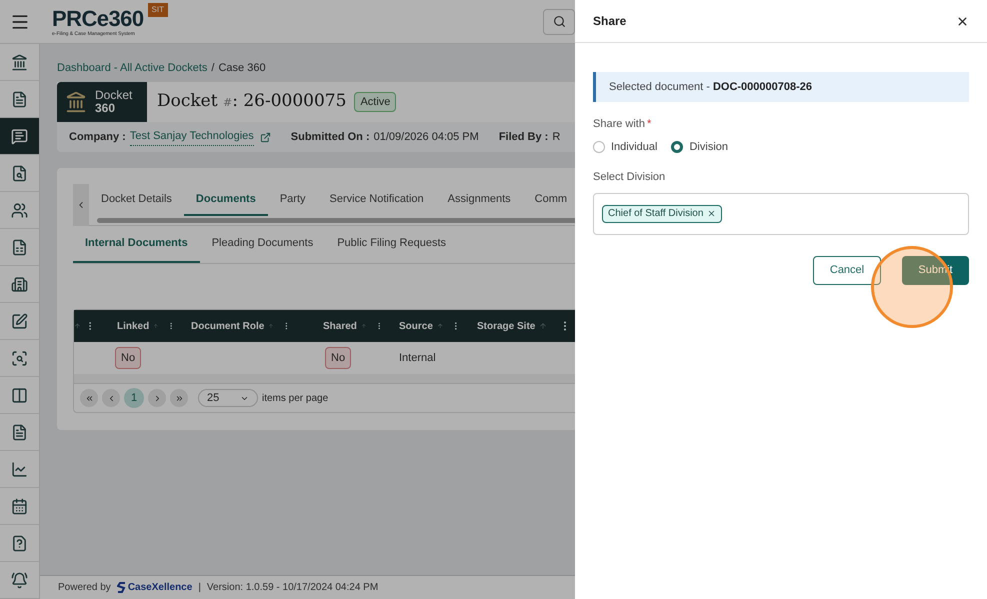 This screenshot has height=599, width=987. I want to click on tab: Party, so click(293, 200).